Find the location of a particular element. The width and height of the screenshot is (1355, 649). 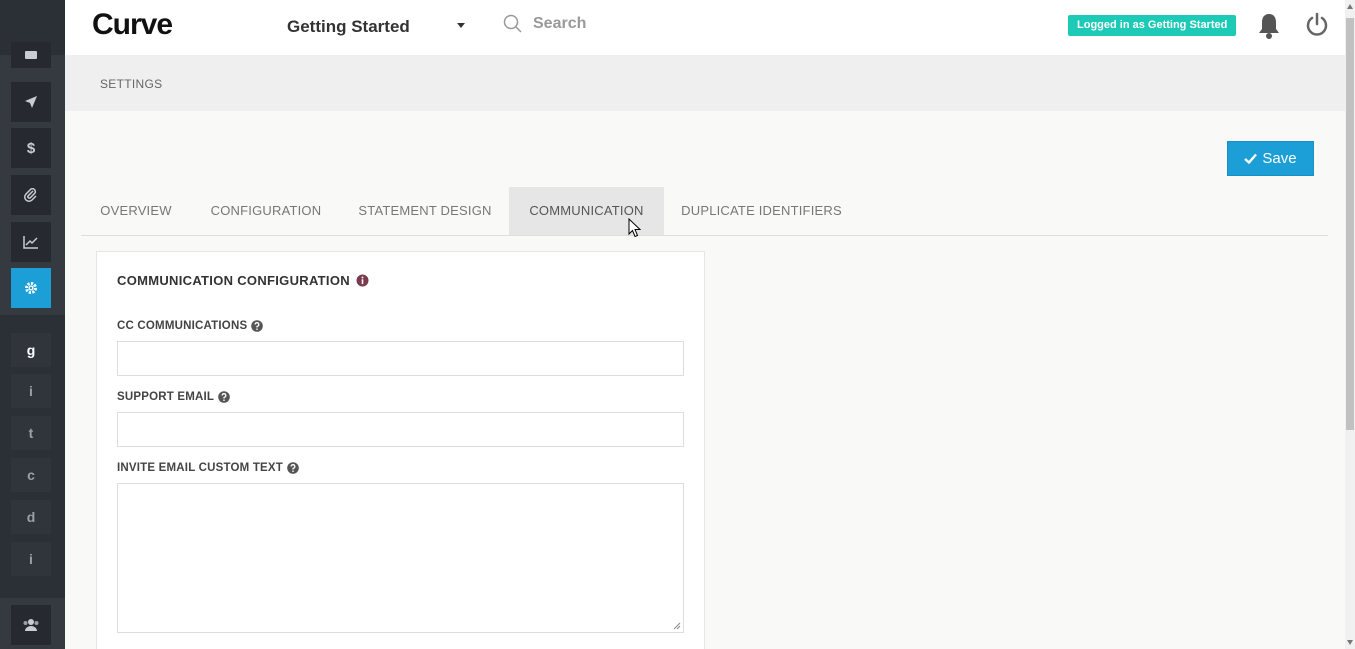

support-email-label-text: SUPPORT EMAIL is located at coordinates (166, 397).